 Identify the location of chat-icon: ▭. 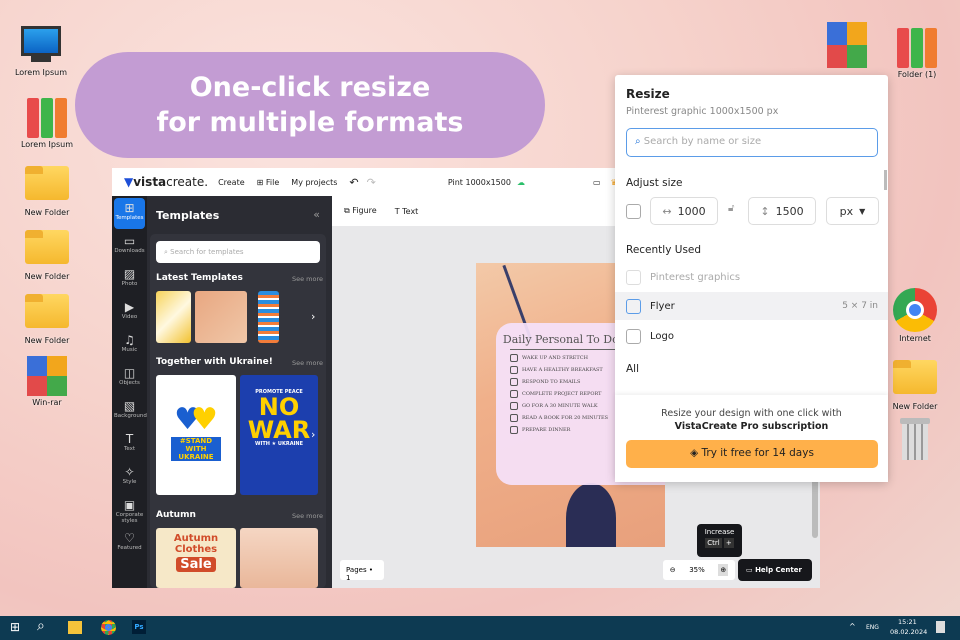
(751, 570).